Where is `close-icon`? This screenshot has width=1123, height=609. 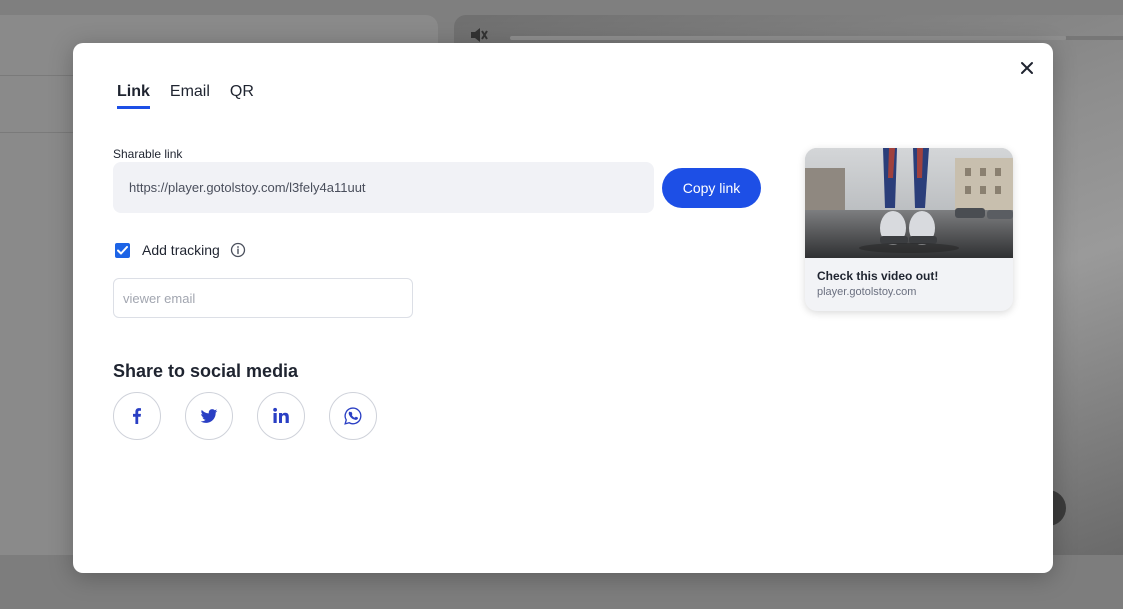 close-icon is located at coordinates (1027, 68).